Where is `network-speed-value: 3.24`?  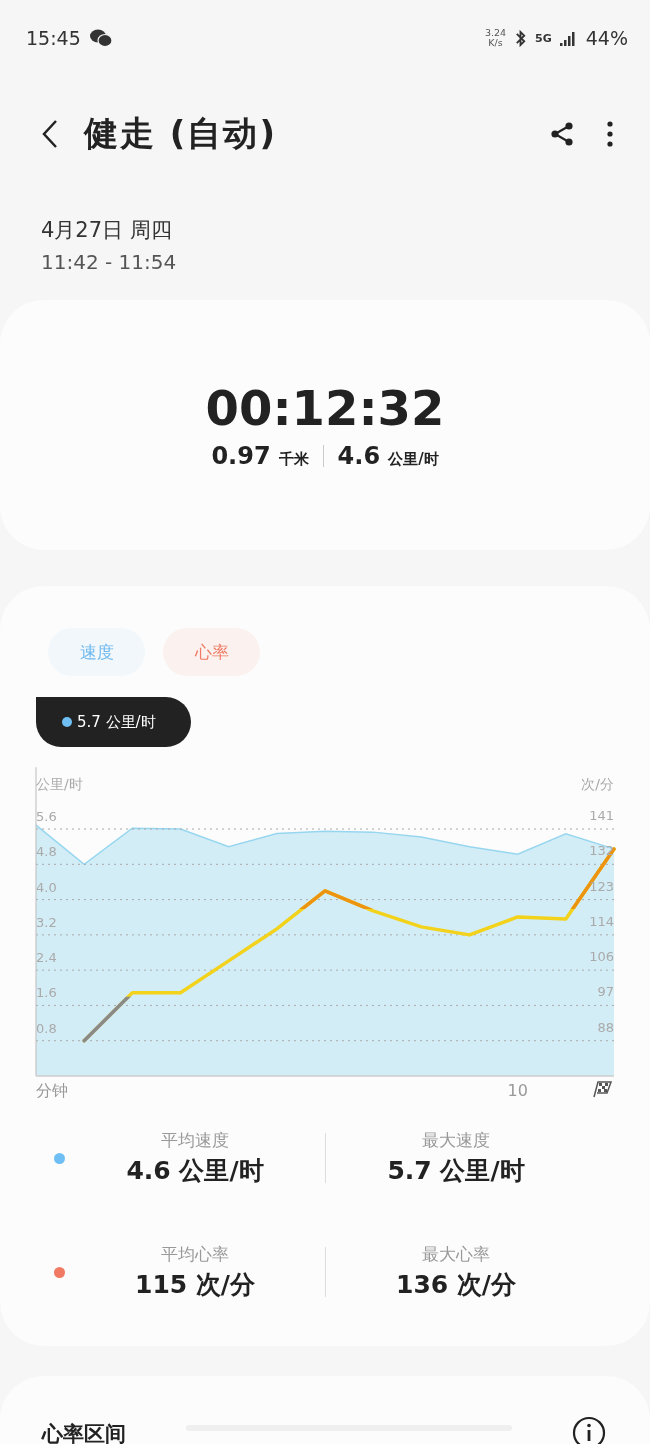 network-speed-value: 3.24 is located at coordinates (495, 33).